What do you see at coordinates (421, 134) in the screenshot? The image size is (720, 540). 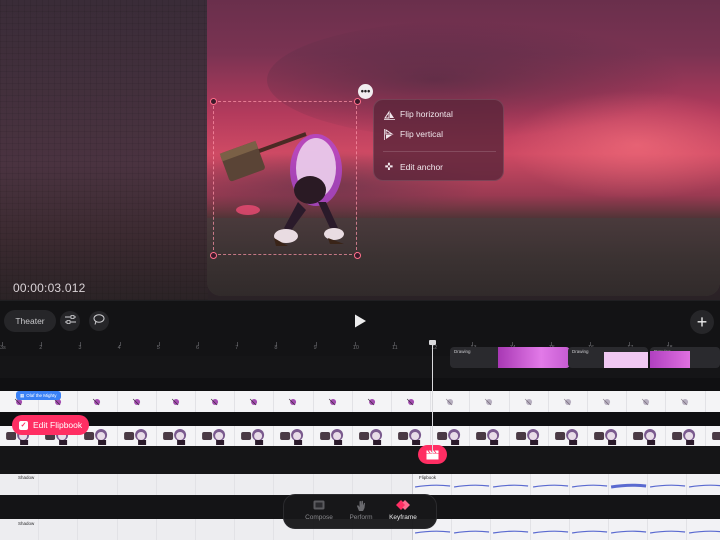 I see `menu-item-label: Flip vertical` at bounding box center [421, 134].